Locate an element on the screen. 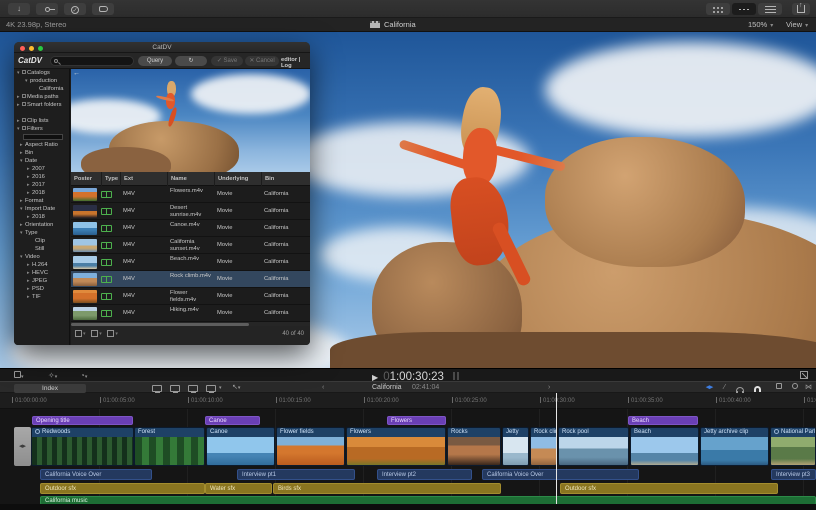 The image size is (816, 510). tree-item: ▸ Orientation is located at coordinates (41, 225).